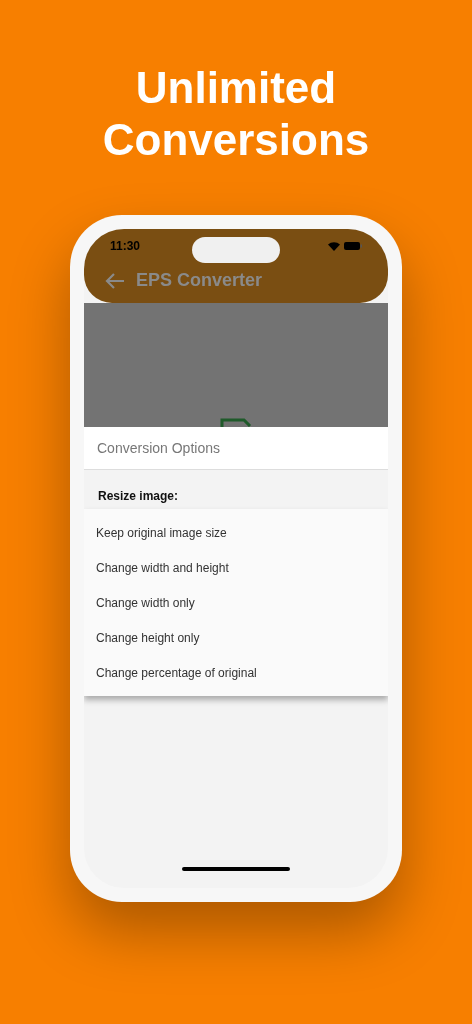  I want to click on menu-item: Change height only, so click(236, 637).